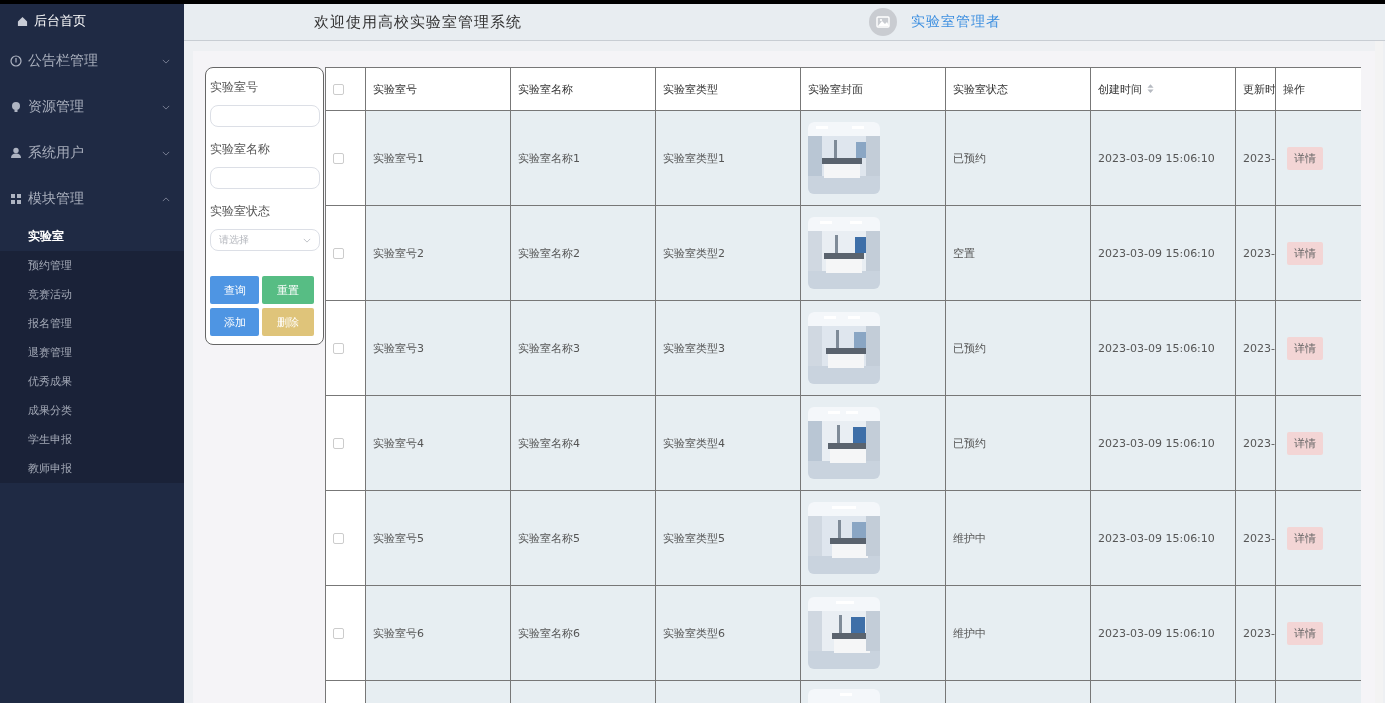  What do you see at coordinates (92, 381) in the screenshot?
I see `sidebar-item: 优秀成果` at bounding box center [92, 381].